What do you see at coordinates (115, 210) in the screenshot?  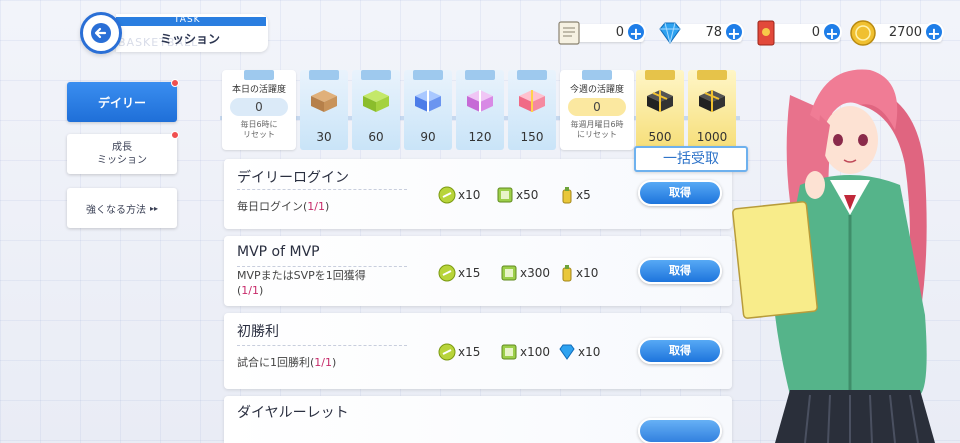 I see `tab-strengthen-label: 強くなる方法` at bounding box center [115, 210].